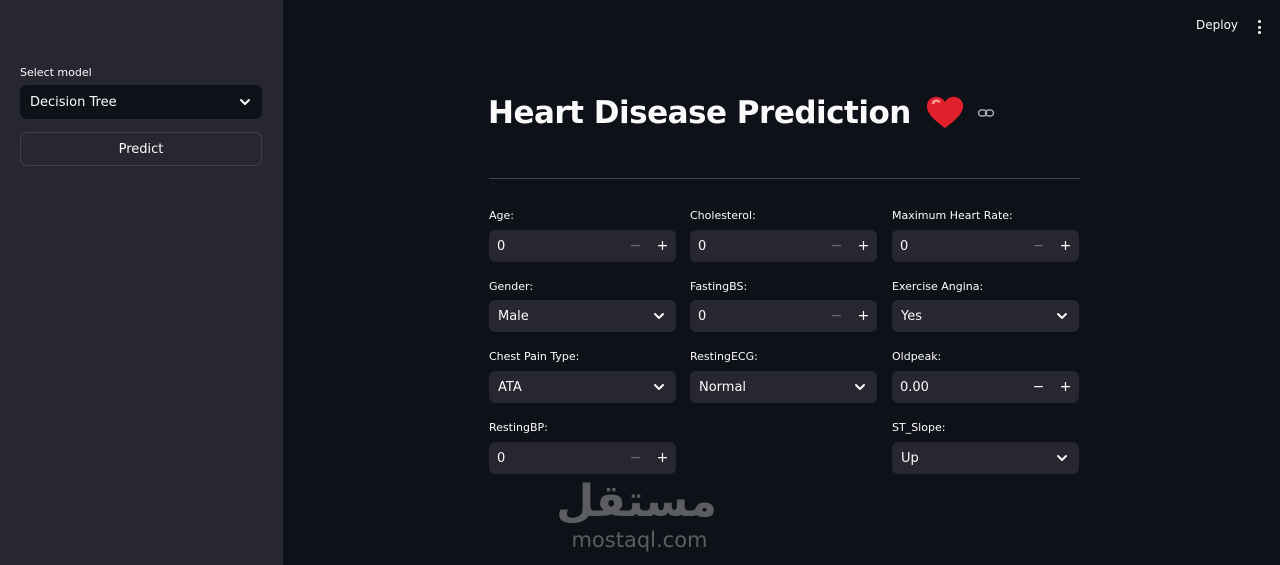 The height and width of the screenshot is (565, 1280). What do you see at coordinates (952, 215) in the screenshot?
I see `max-hr-label: Maximum Heart Rate:` at bounding box center [952, 215].